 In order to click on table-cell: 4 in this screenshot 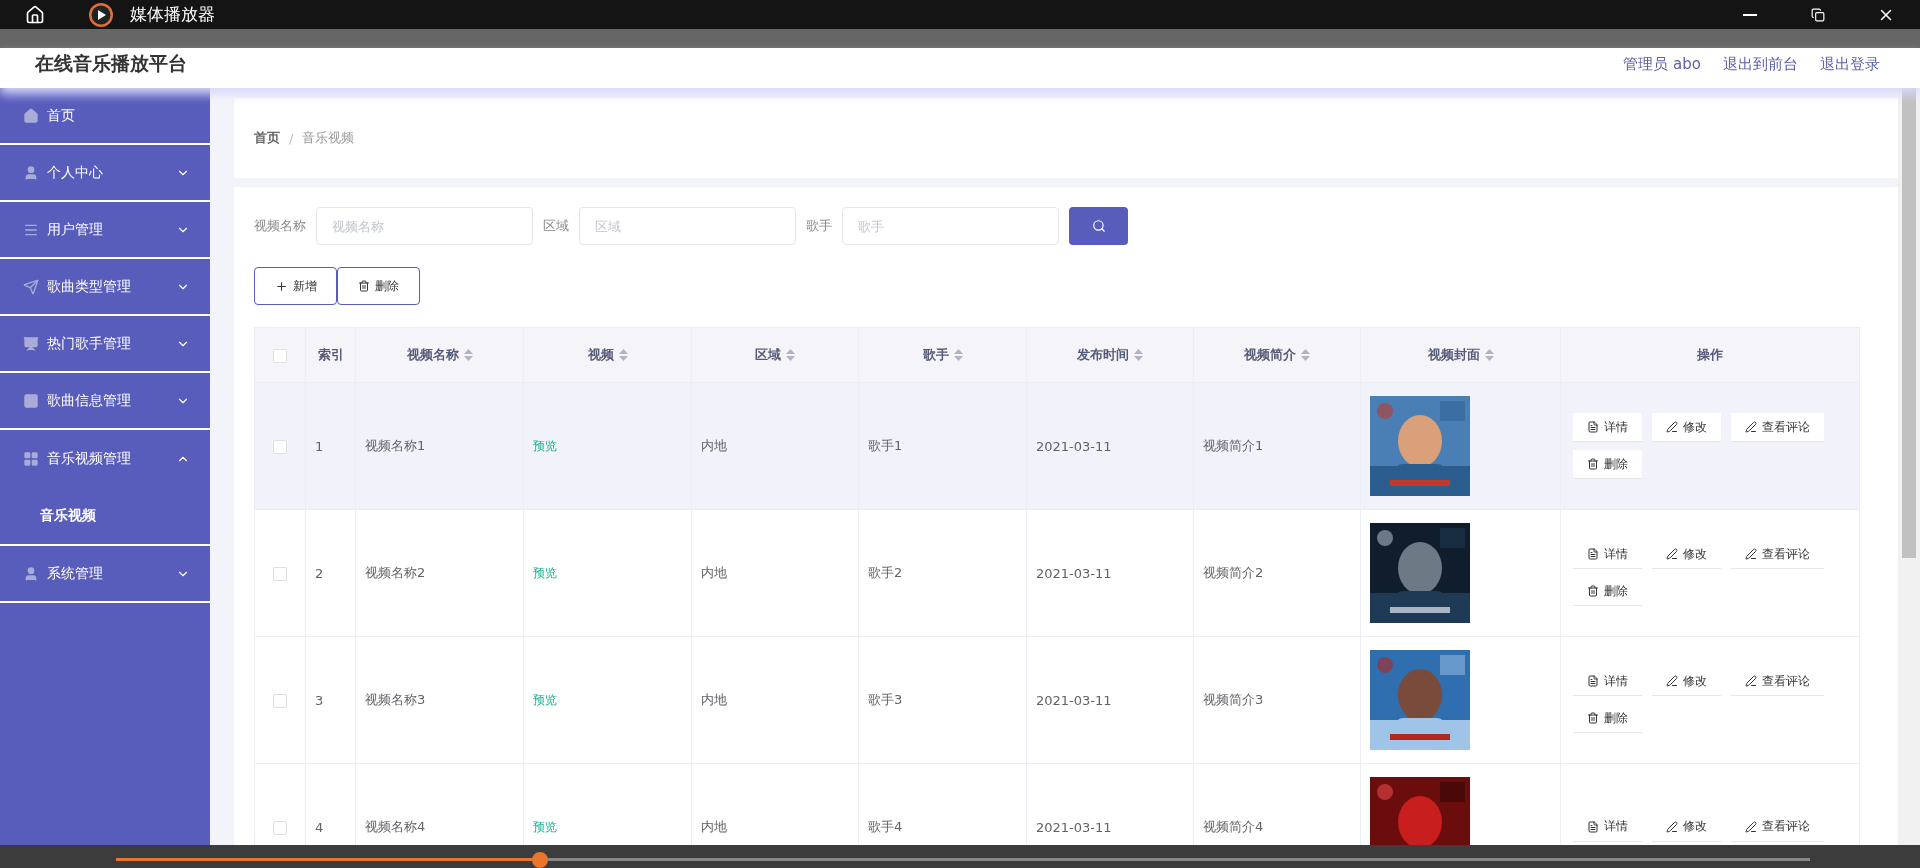, I will do `click(319, 827)`.